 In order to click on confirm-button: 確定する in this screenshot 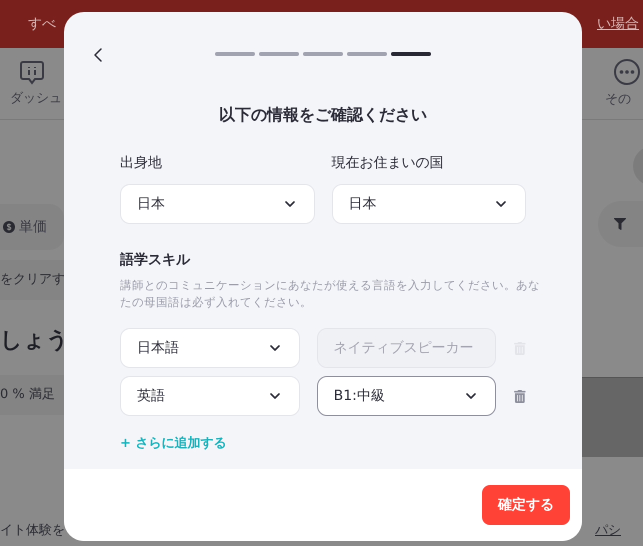, I will do `click(526, 505)`.